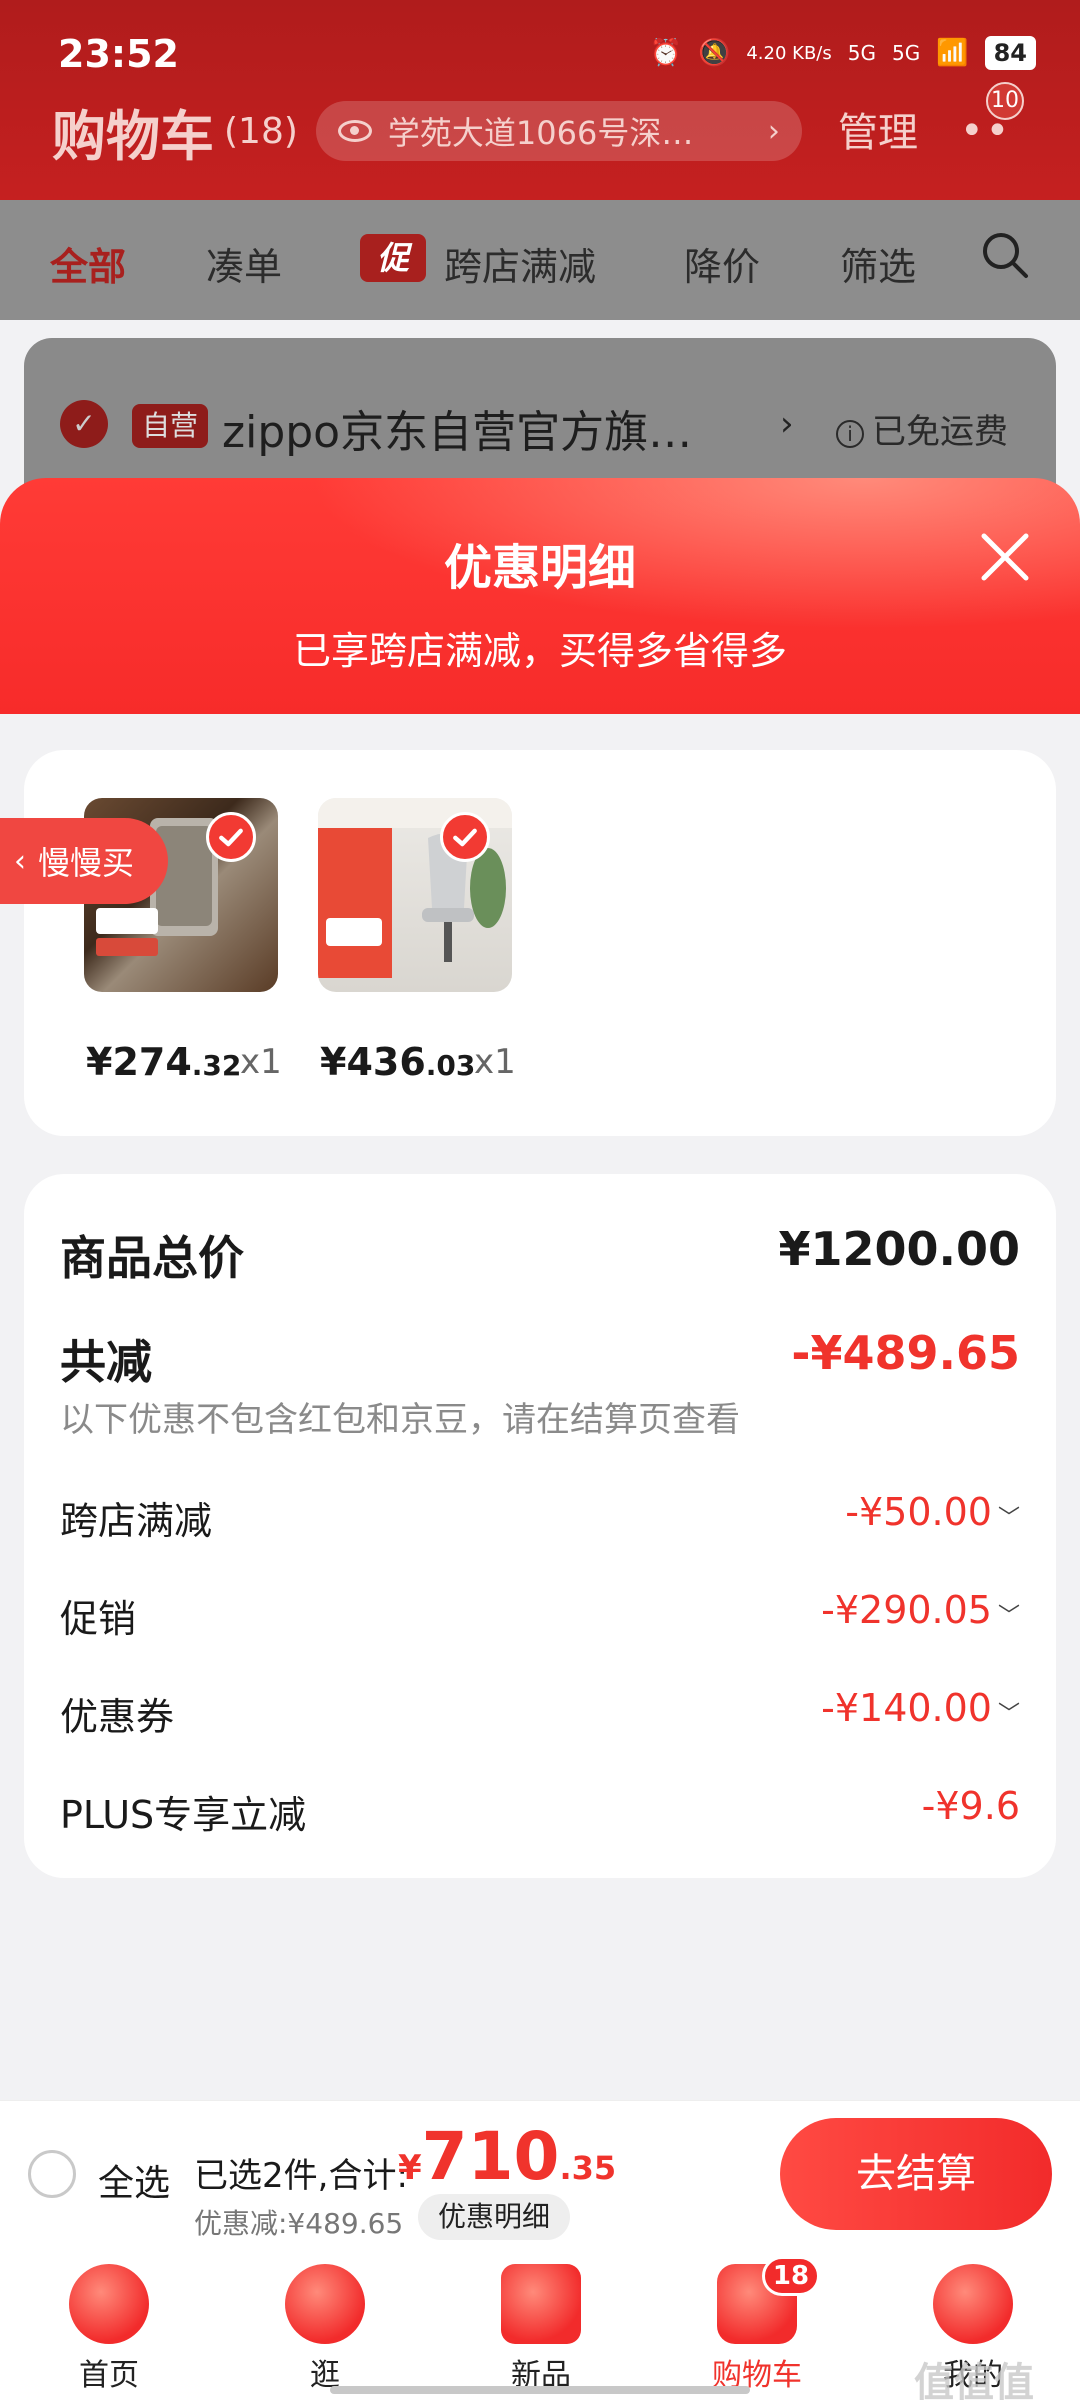 The height and width of the screenshot is (2400, 1080). Describe the element at coordinates (106, 1362) in the screenshot. I see `total-reduce-label: 共减` at that location.